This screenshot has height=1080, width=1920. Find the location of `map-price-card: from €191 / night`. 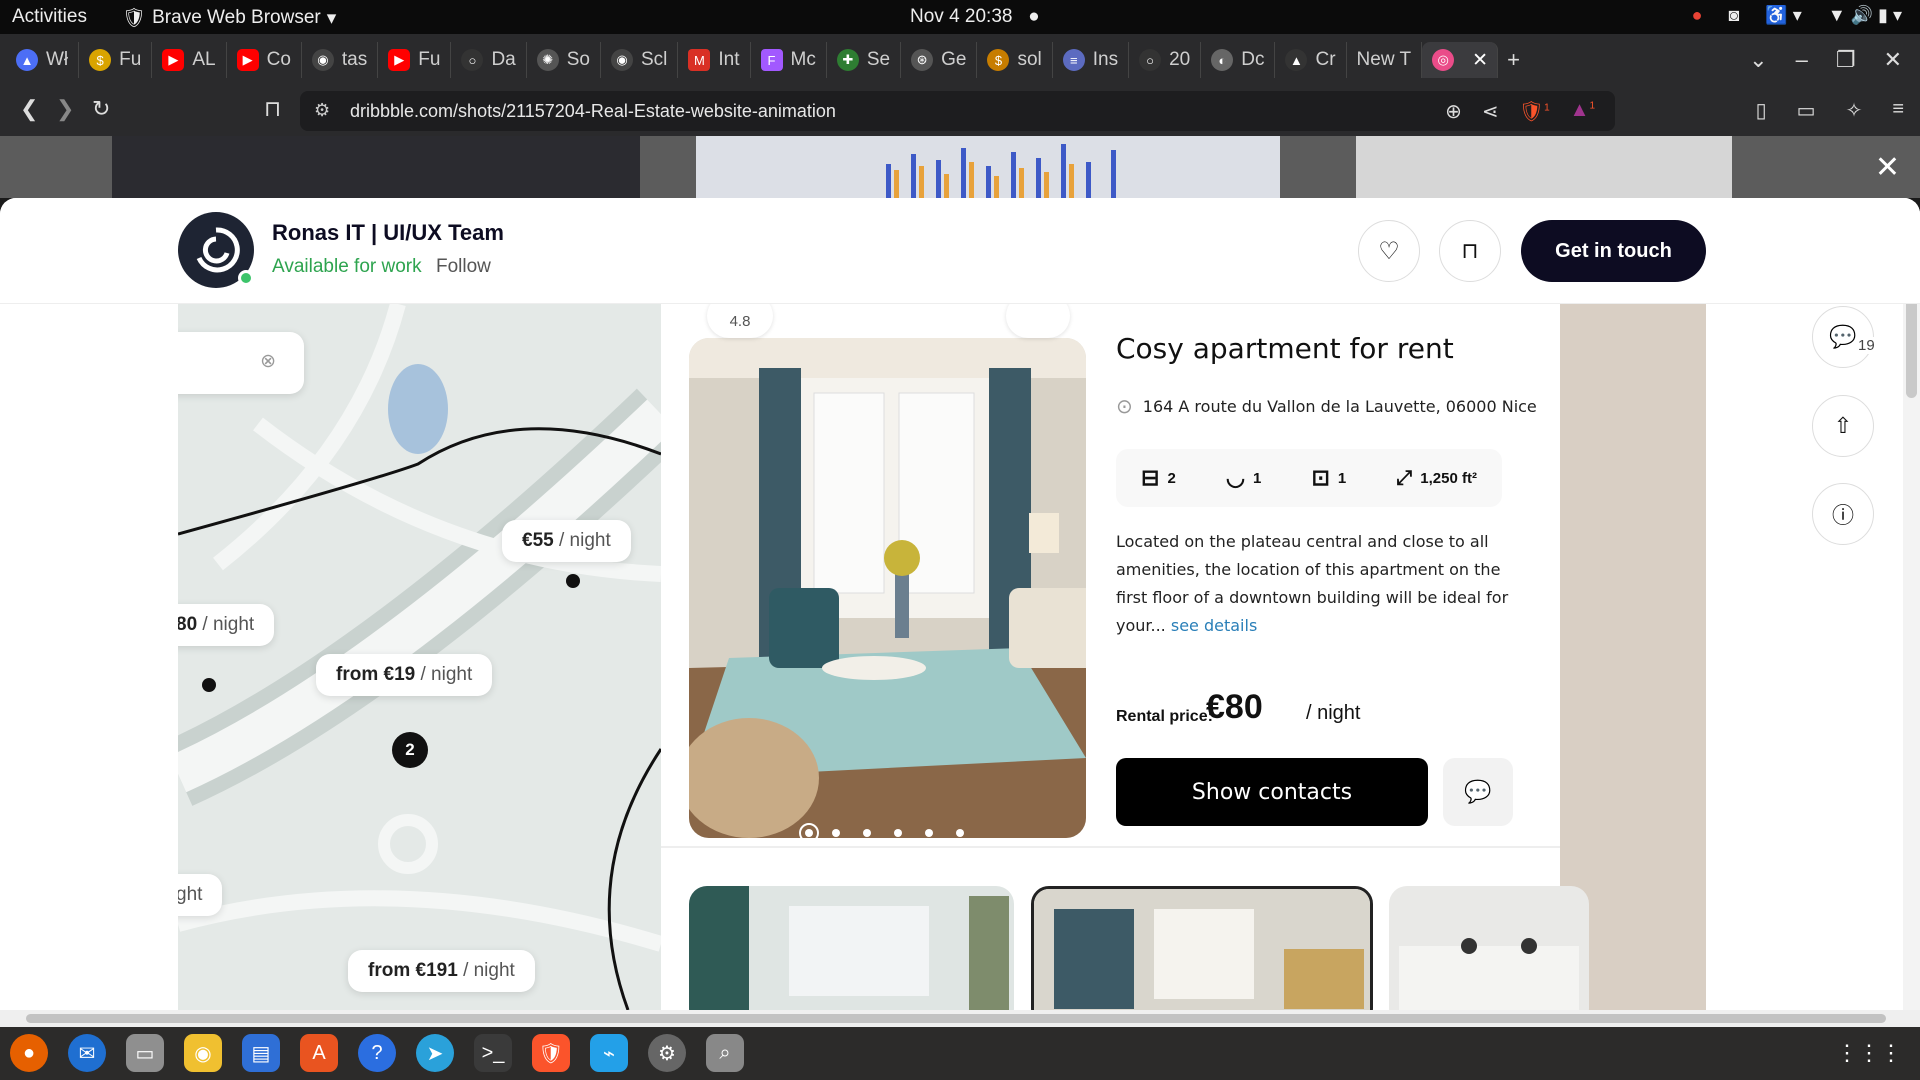

map-price-card: from €191 / night is located at coordinates (441, 971).